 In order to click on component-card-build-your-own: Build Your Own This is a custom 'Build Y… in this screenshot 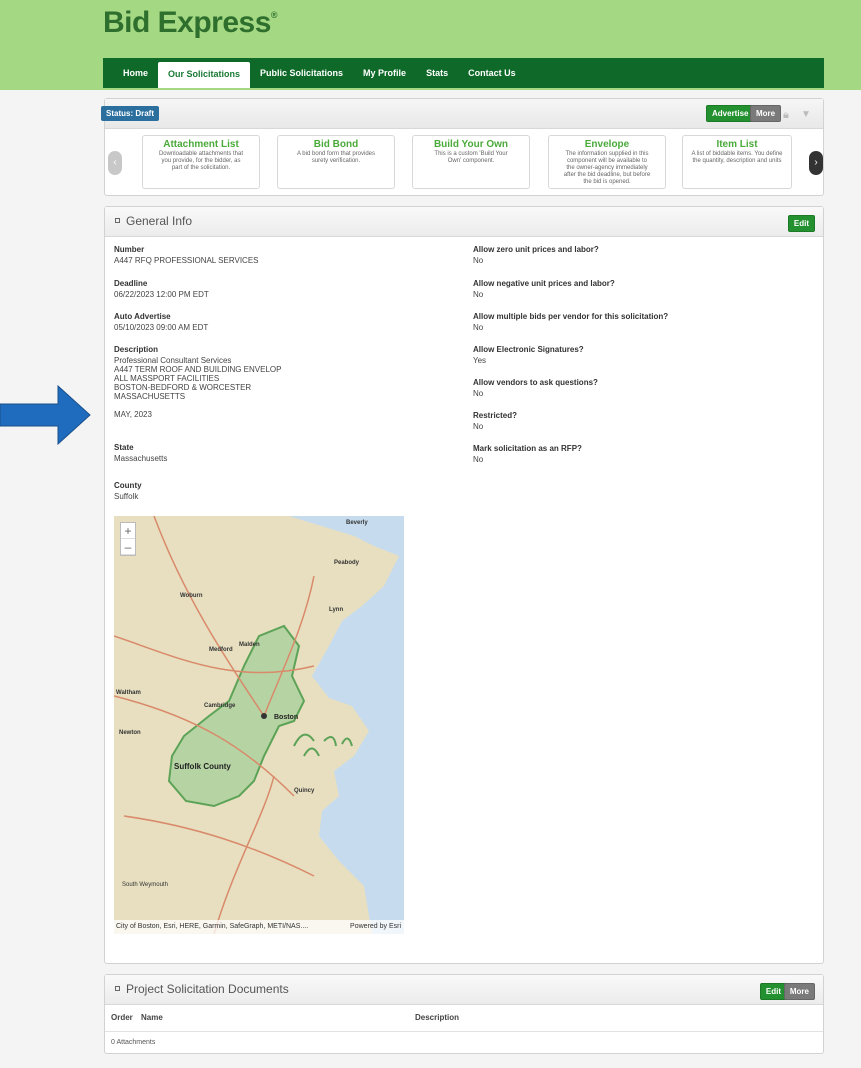, I will do `click(471, 162)`.